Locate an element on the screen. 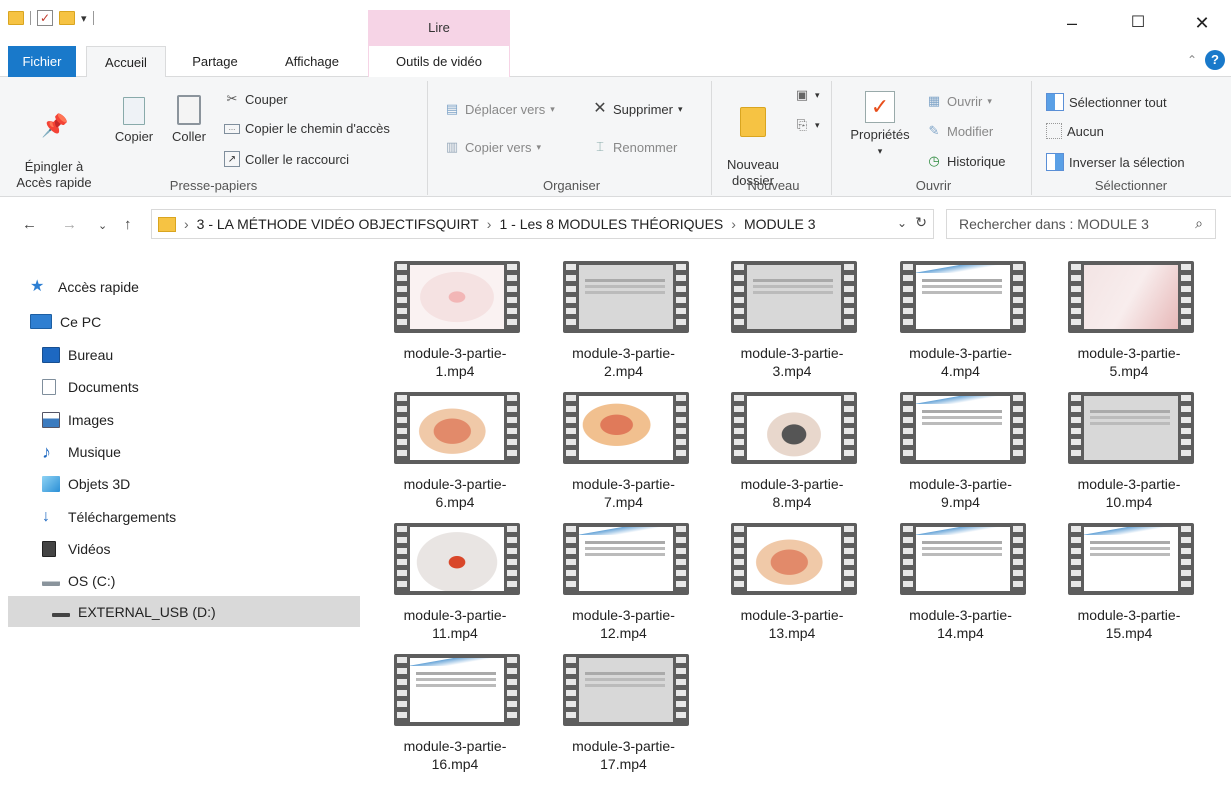 Image resolution: width=1231 pixels, height=792 pixels. delete-button: ✕ Supprimer ▾ is located at coordinates (637, 109).